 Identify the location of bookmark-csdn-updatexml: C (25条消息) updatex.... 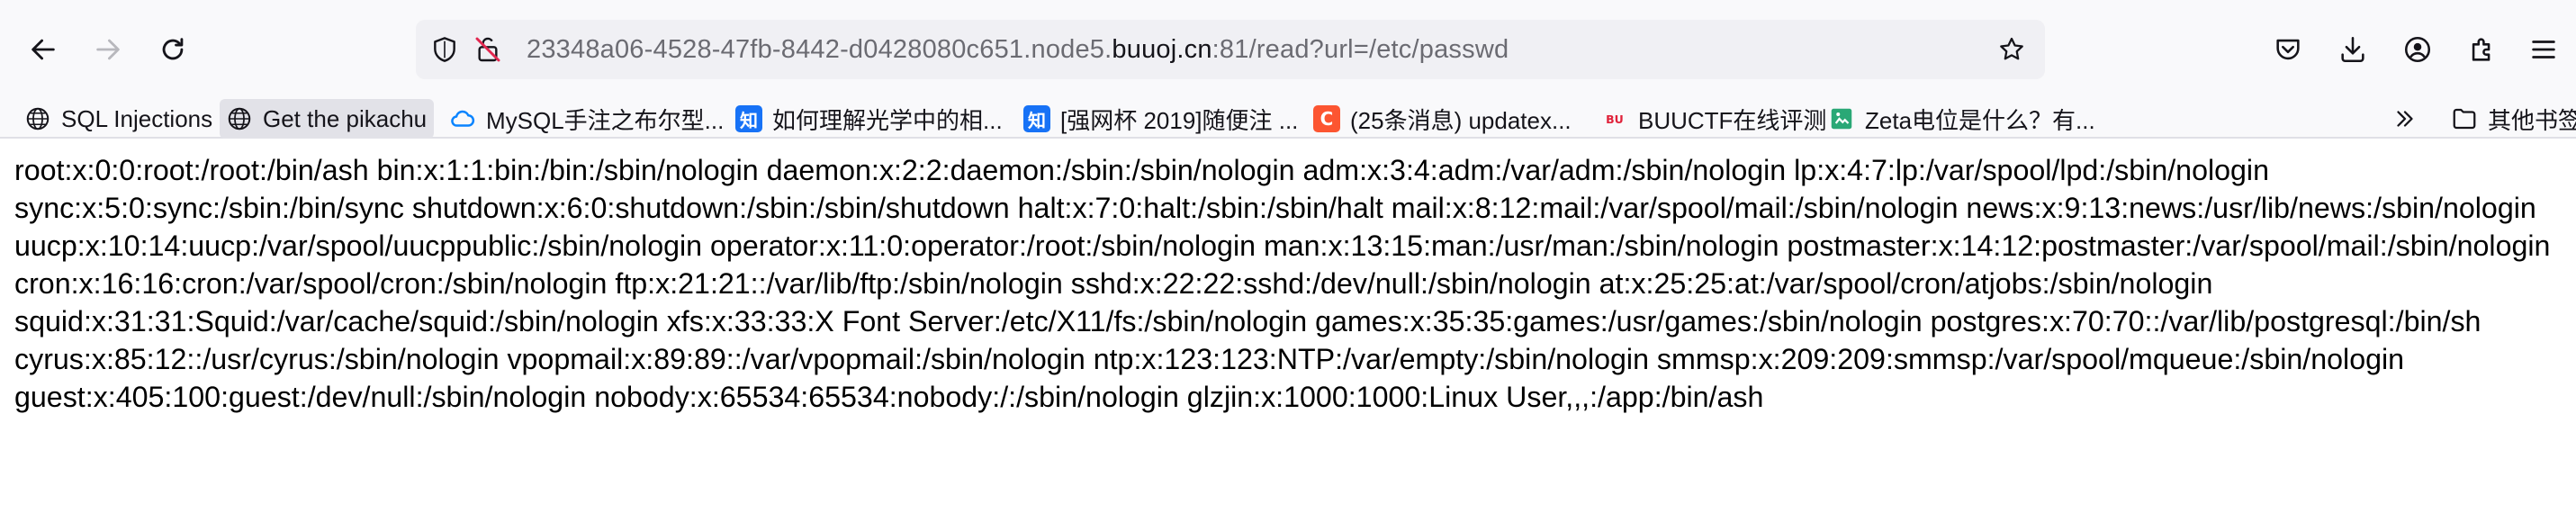
(1443, 119).